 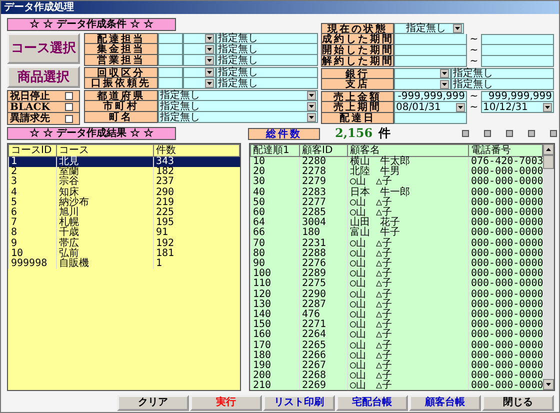 What do you see at coordinates (124, 233) in the screenshot?
I see `table-row: 8 千歳 91` at bounding box center [124, 233].